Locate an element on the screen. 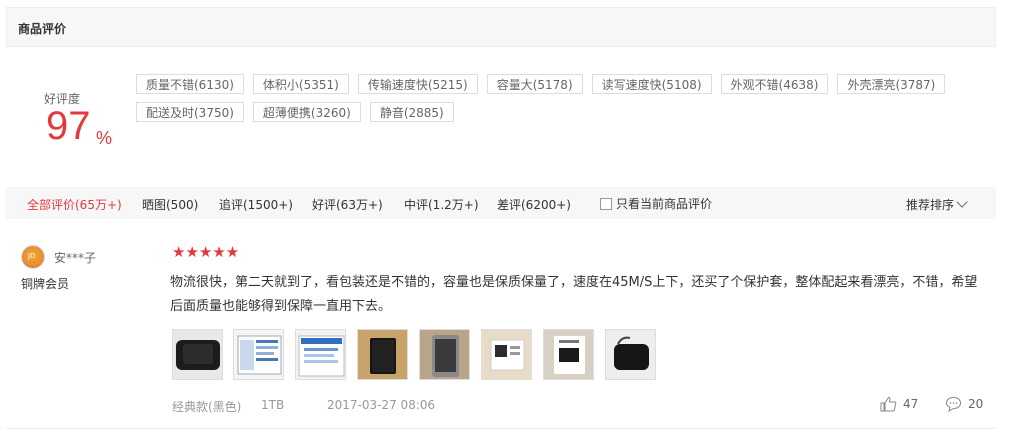  reply-button: 20 is located at coordinates (964, 404).